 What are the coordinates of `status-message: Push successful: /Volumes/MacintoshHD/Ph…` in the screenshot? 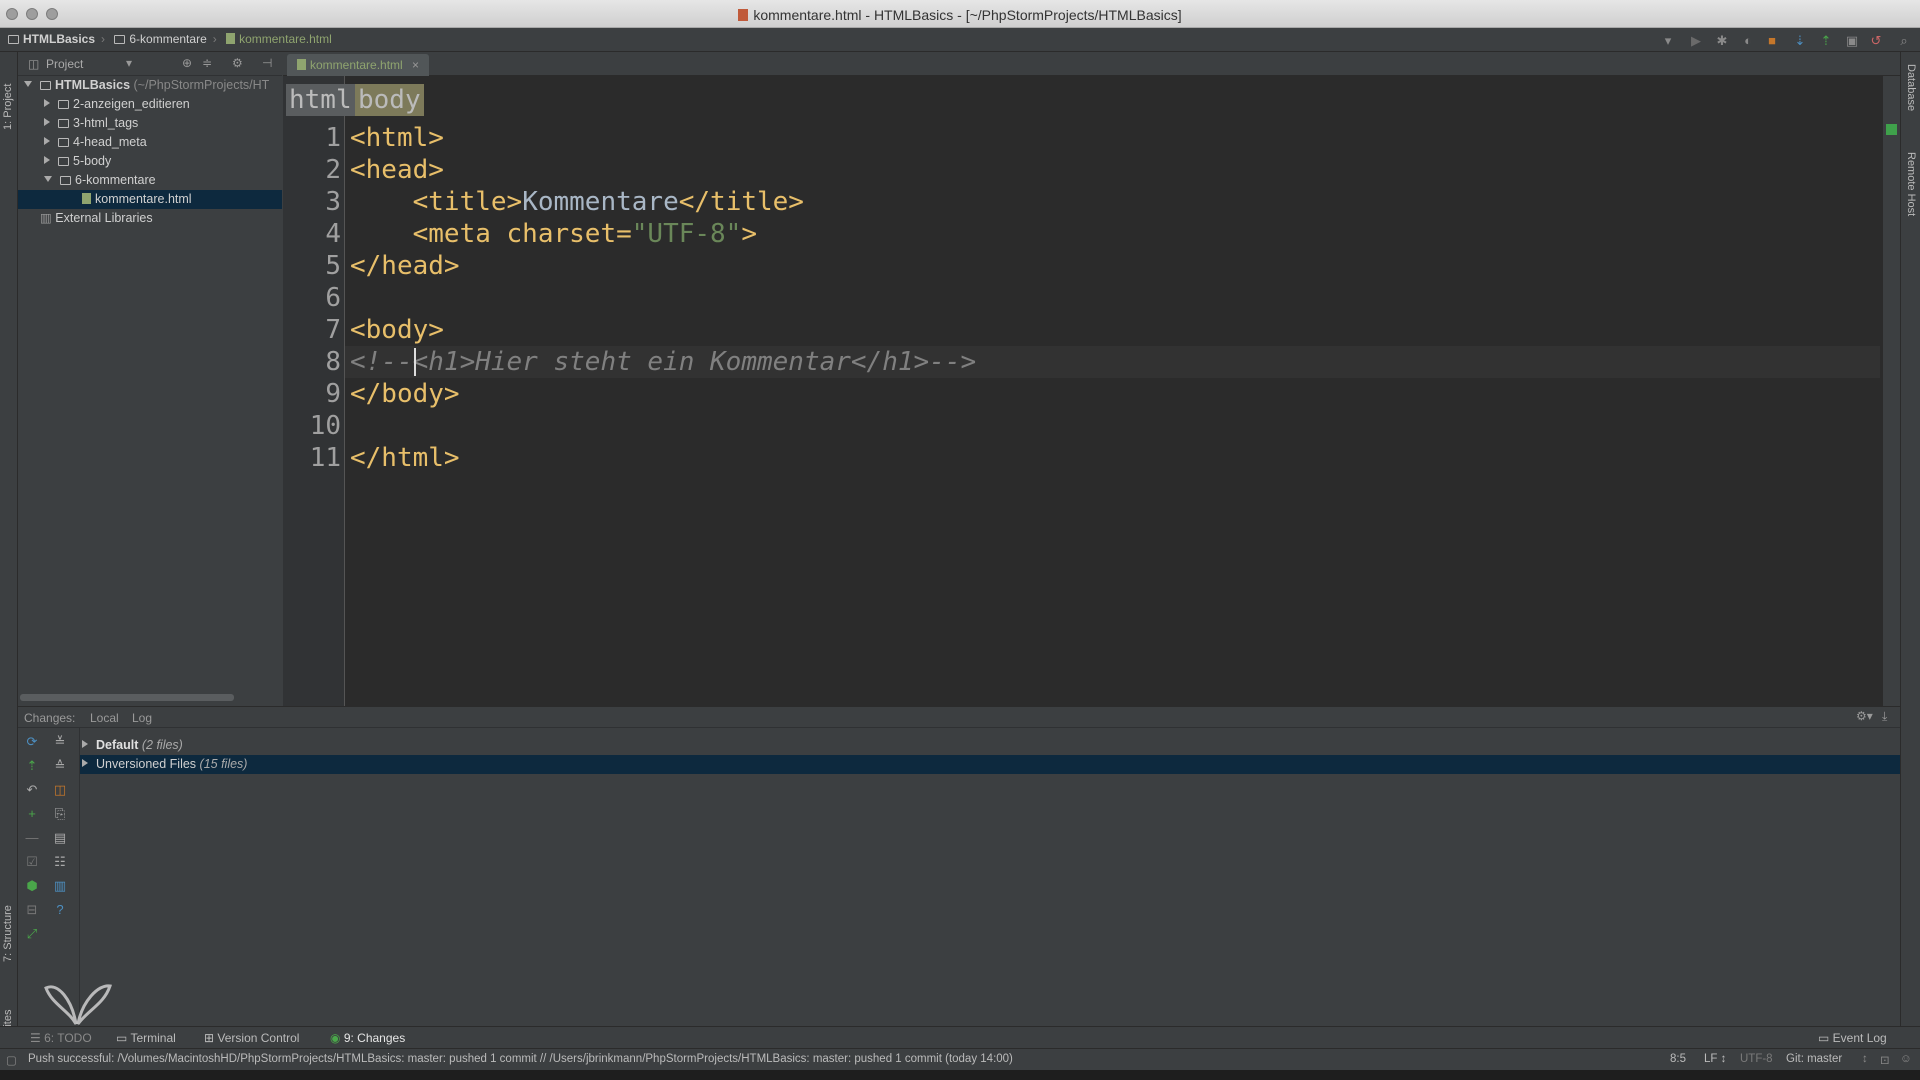 It's located at (520, 1059).